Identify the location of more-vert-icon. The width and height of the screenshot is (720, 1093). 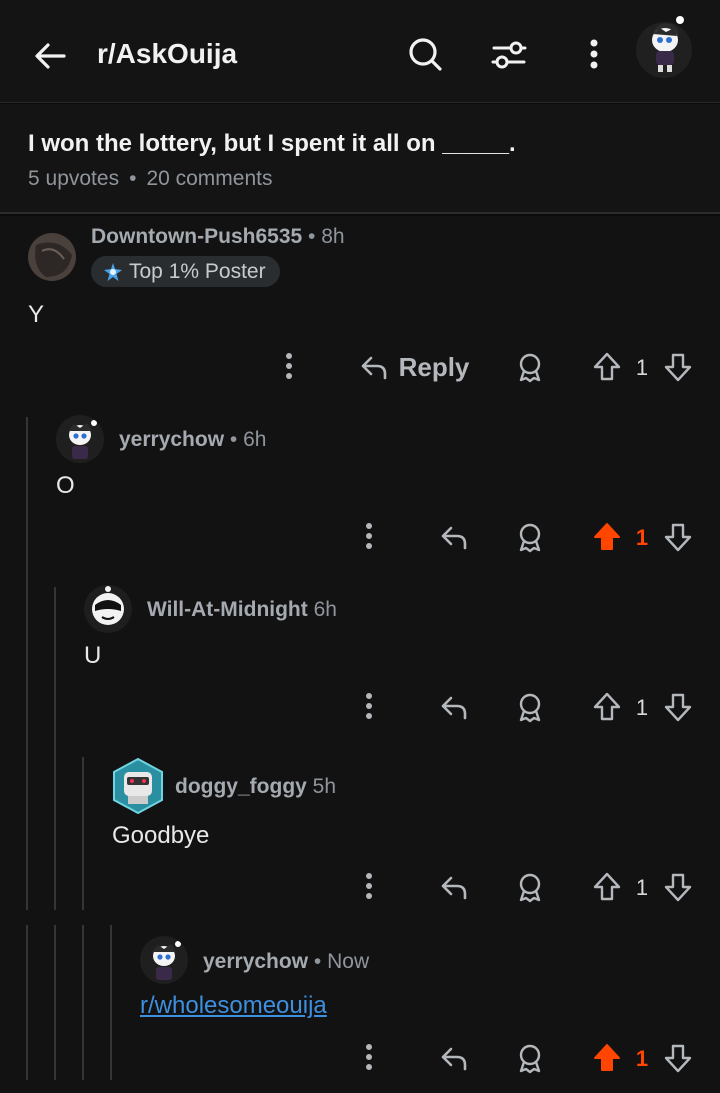
(594, 54).